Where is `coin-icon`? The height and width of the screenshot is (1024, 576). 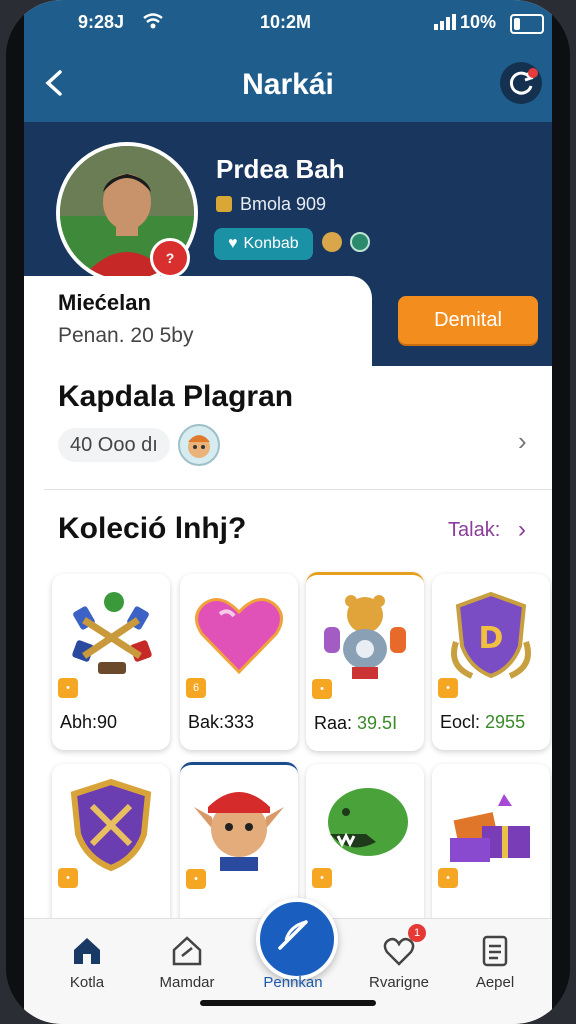
coin-icon is located at coordinates (224, 204).